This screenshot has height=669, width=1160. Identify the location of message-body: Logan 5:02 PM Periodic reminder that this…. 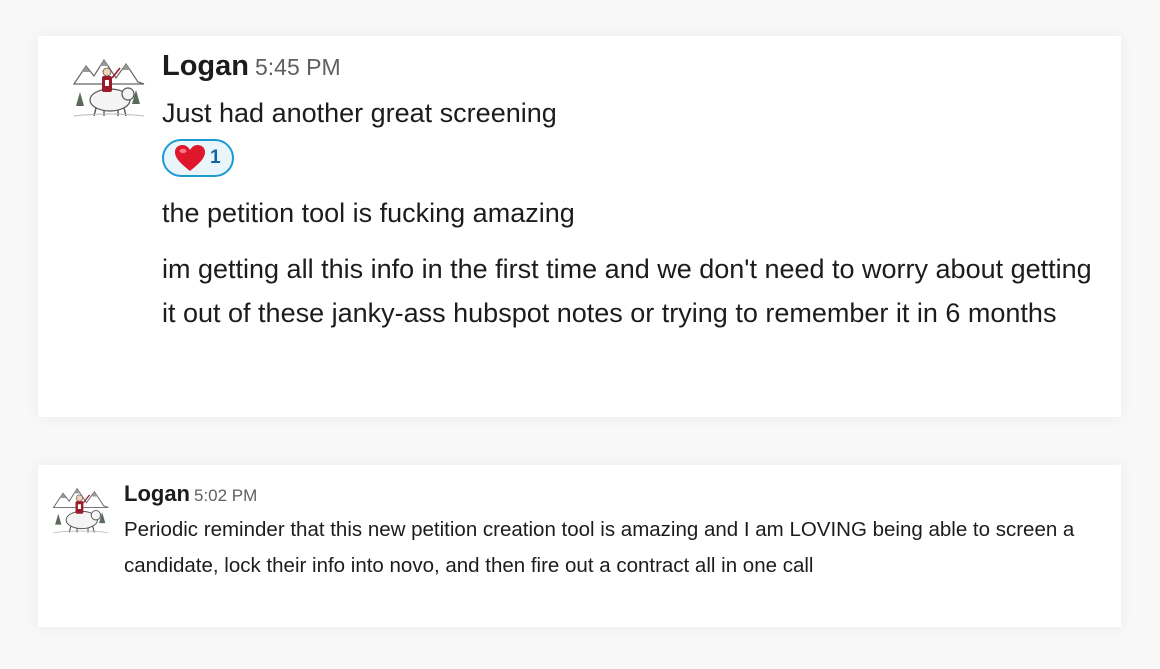
(614, 531).